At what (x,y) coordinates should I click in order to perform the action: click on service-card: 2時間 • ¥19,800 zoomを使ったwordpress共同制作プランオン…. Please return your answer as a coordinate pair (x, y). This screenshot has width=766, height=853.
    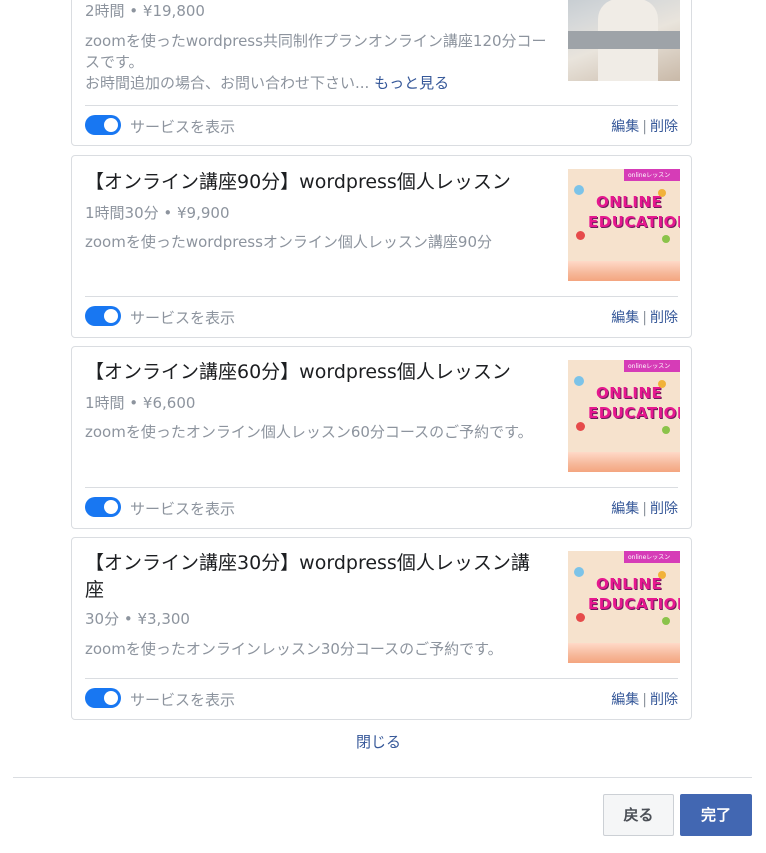
    Looking at the image, I should click on (381, 73).